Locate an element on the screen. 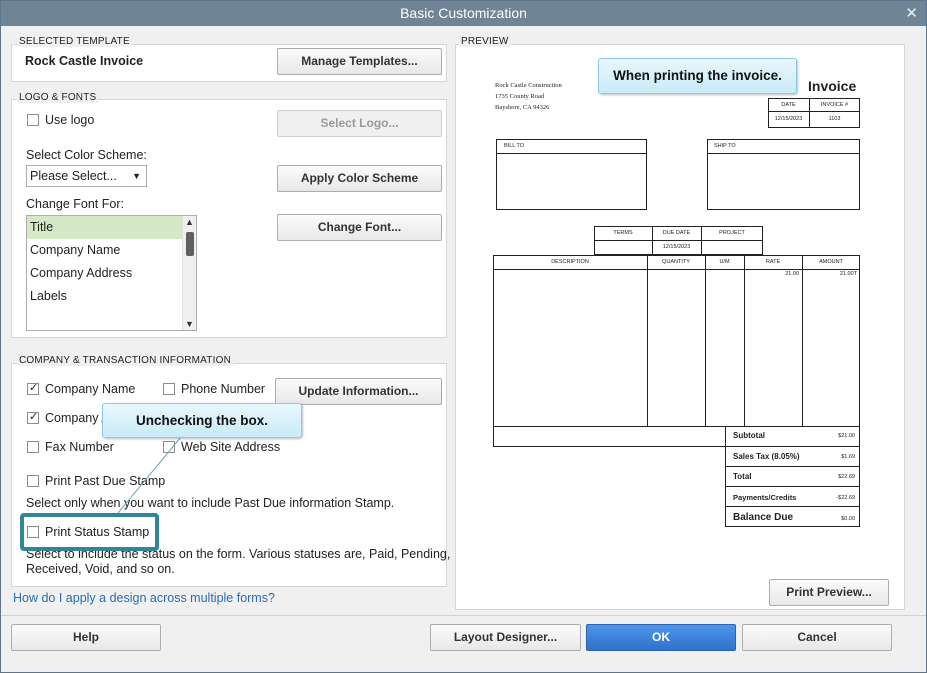 This screenshot has height=673, width=927. status-help-line-2: Received, Void, and so on. is located at coordinates (100, 569).